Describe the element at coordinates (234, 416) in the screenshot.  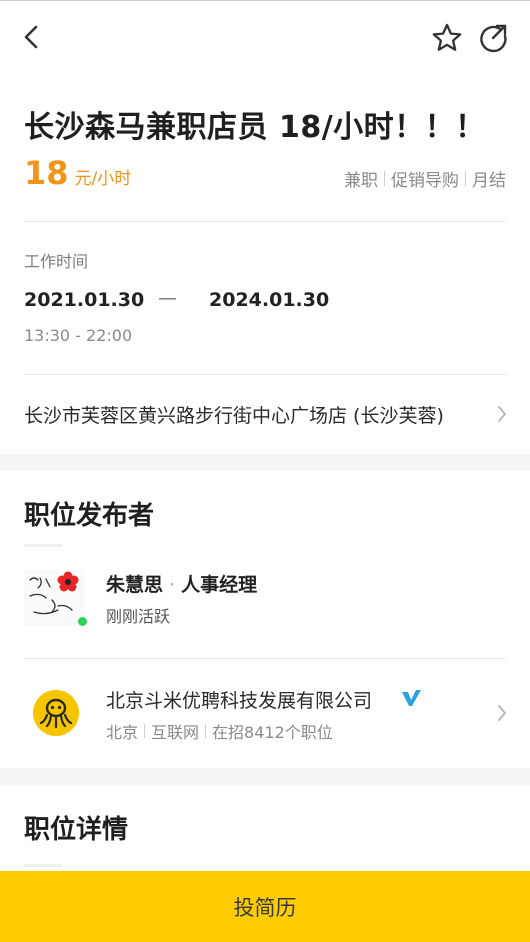
I see `work-address: 长沙市芙蓉区黄兴路步行街中心广场店 (长沙芙蓉)` at that location.